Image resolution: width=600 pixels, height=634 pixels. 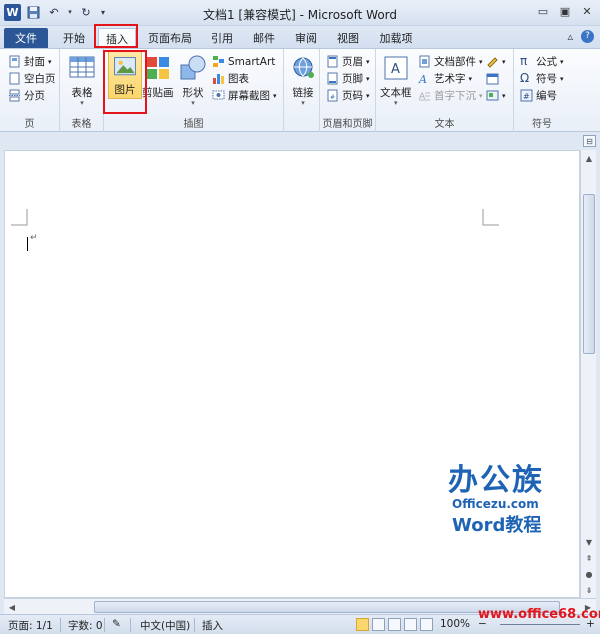 What do you see at coordinates (410, 624) in the screenshot?
I see `outline-view-icon` at bounding box center [410, 624].